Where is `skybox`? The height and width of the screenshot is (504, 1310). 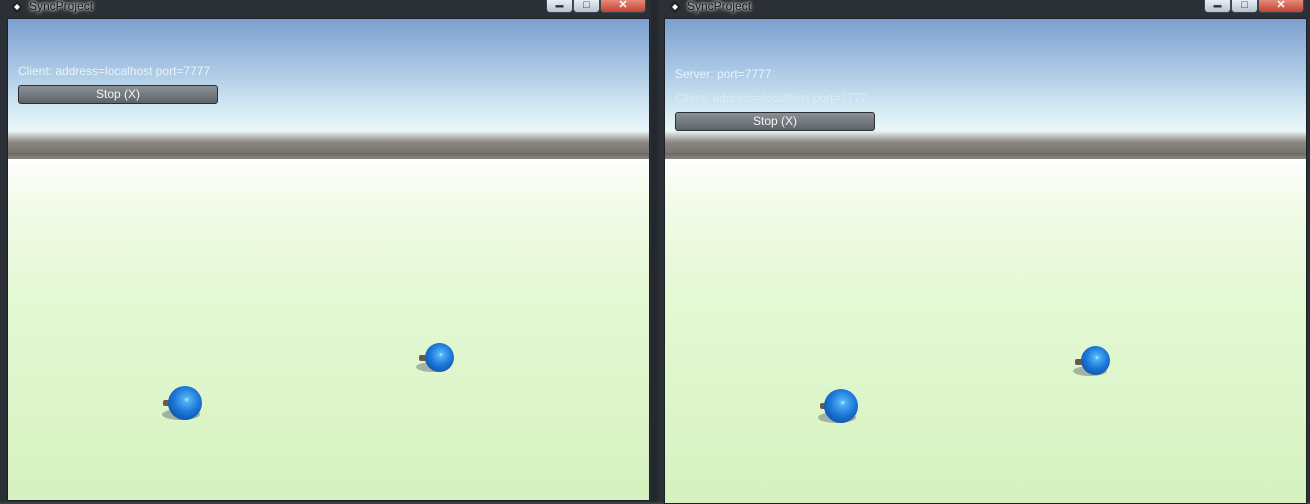
skybox is located at coordinates (985, 89).